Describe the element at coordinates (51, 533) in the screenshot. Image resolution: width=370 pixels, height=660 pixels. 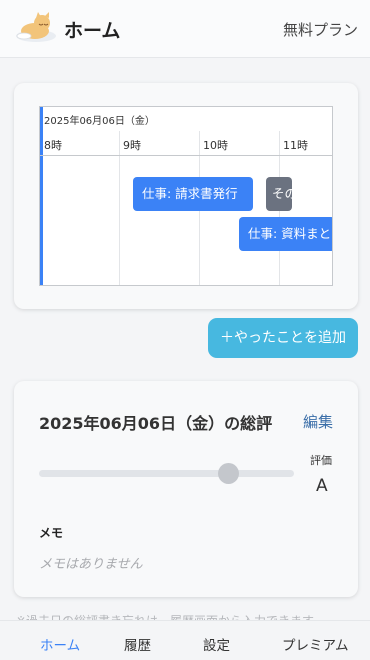
I see `memo-label: メモ` at that location.